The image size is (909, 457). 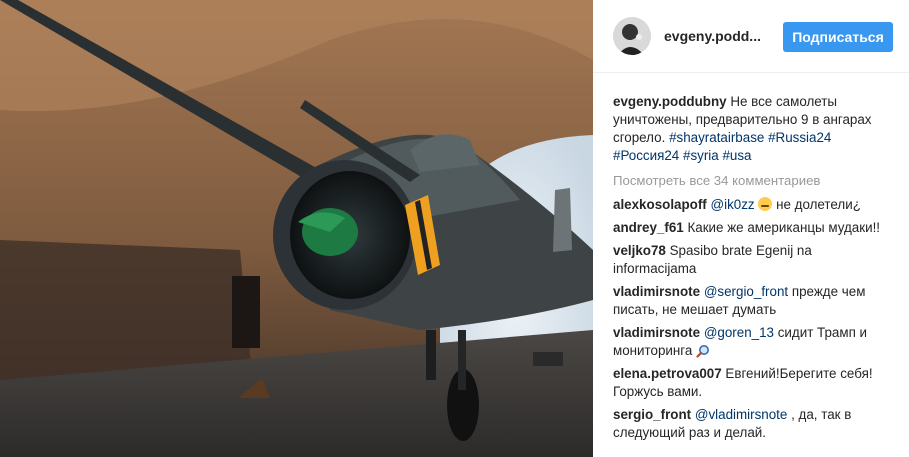 I want to click on comment-username: elena.petrova007, so click(x=667, y=373).